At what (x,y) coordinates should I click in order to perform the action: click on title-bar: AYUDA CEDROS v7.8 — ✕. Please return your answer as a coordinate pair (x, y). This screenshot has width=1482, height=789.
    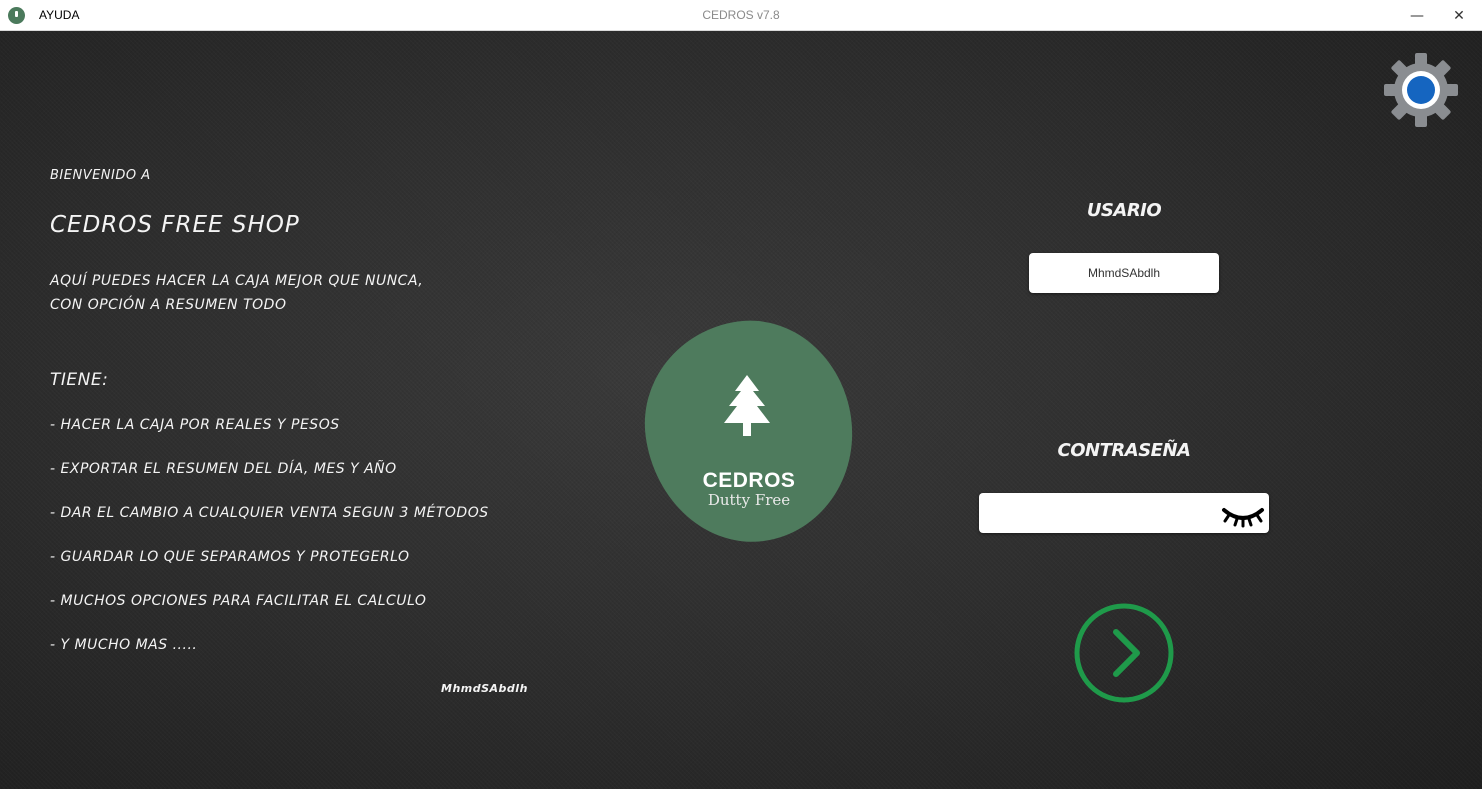
    Looking at the image, I should click on (741, 15).